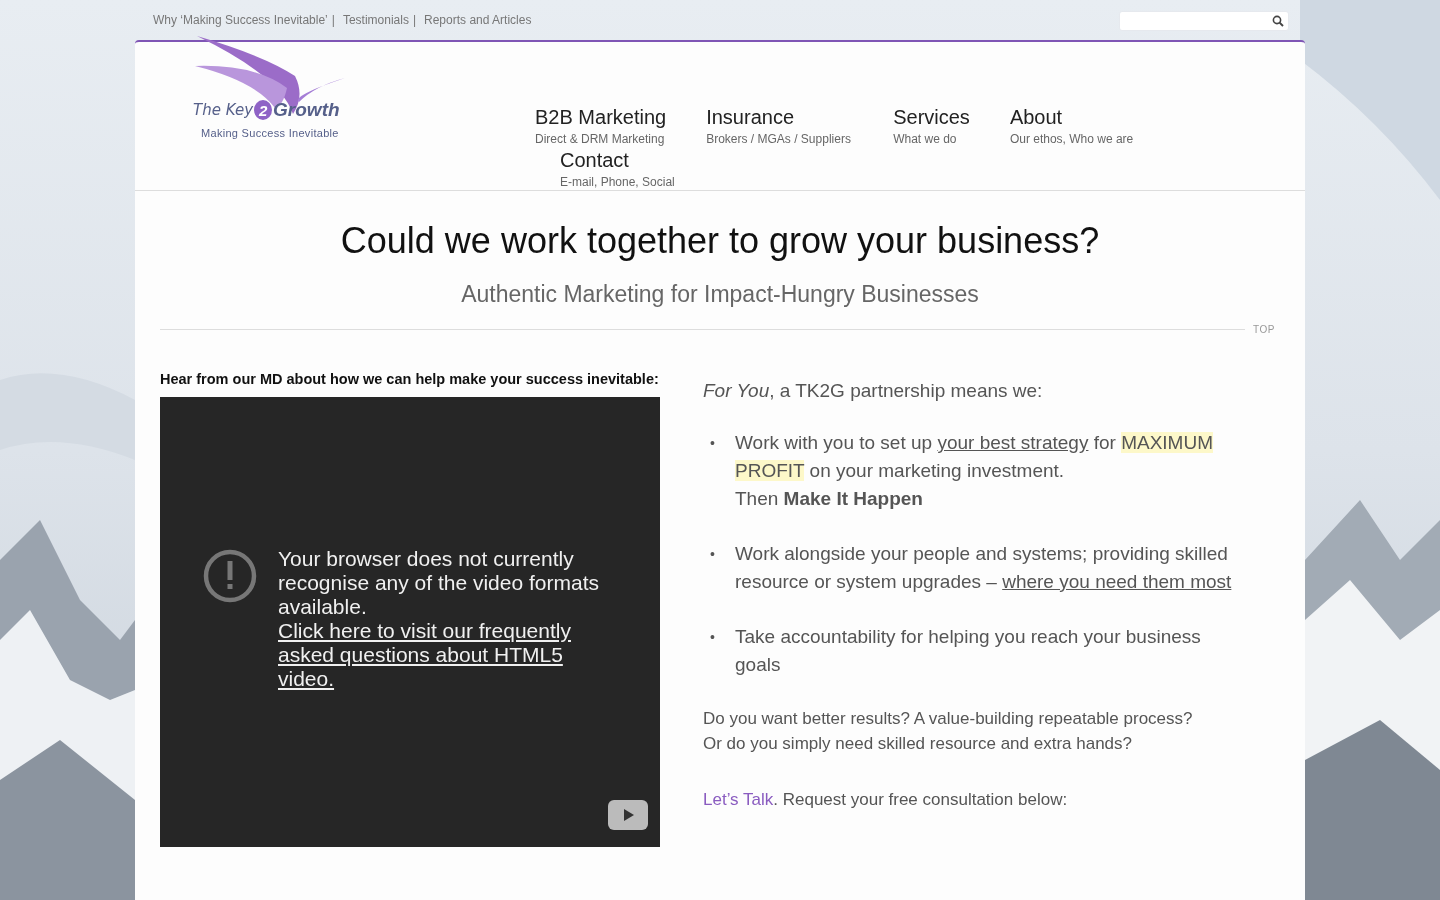 This screenshot has height=900, width=1440. I want to click on text-link: your best strategy, so click(1013, 442).